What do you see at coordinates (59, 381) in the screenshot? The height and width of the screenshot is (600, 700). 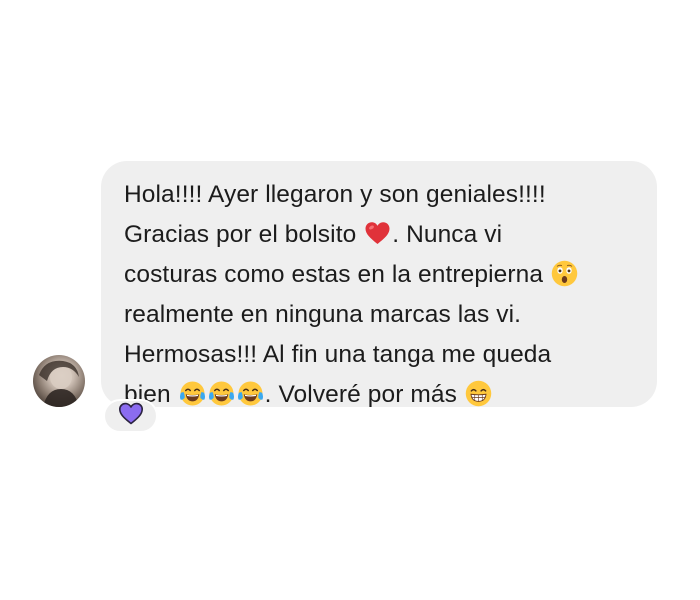 I see `sender-avatar` at bounding box center [59, 381].